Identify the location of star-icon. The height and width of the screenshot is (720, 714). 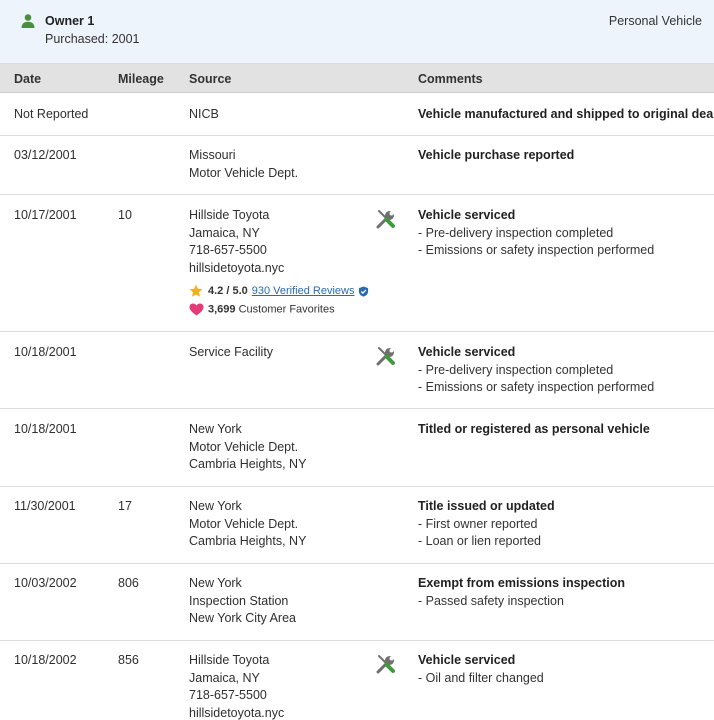
(196, 290).